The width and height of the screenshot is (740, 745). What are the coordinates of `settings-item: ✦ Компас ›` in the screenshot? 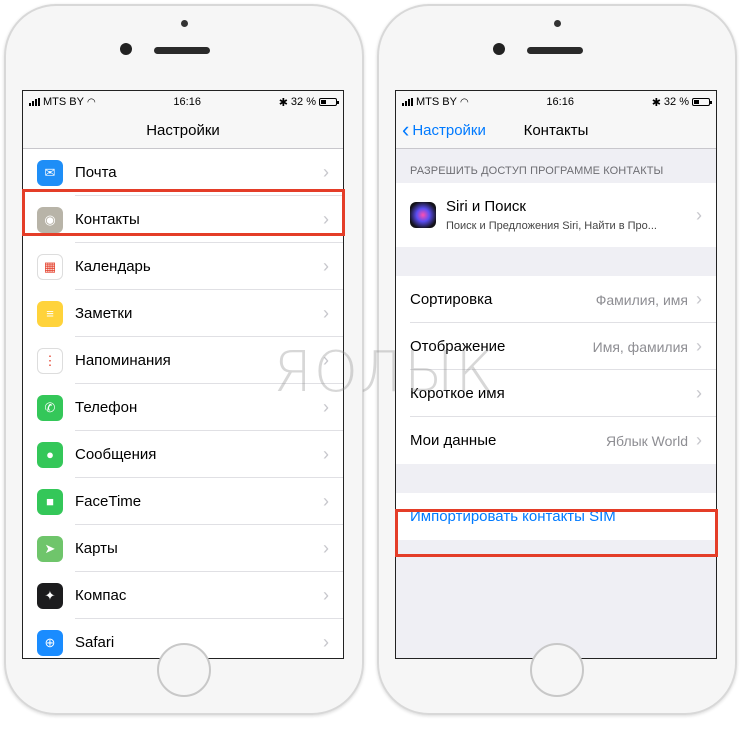 It's located at (183, 595).